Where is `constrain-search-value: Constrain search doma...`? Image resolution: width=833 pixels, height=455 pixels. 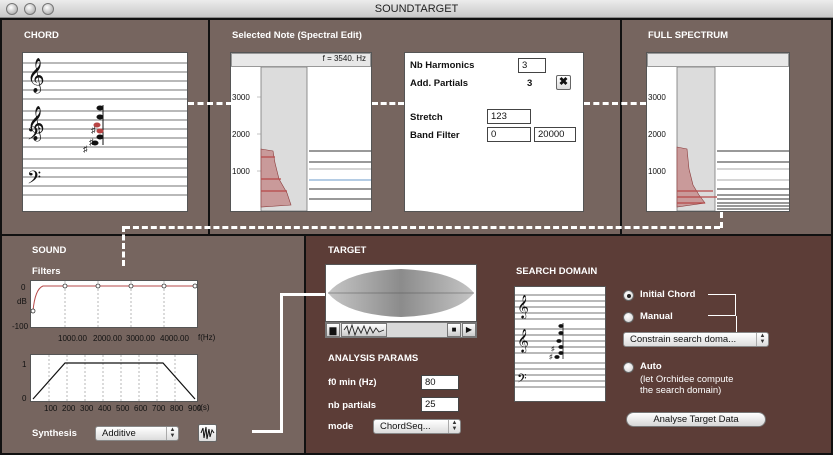 constrain-search-value: Constrain search doma... is located at coordinates (683, 339).